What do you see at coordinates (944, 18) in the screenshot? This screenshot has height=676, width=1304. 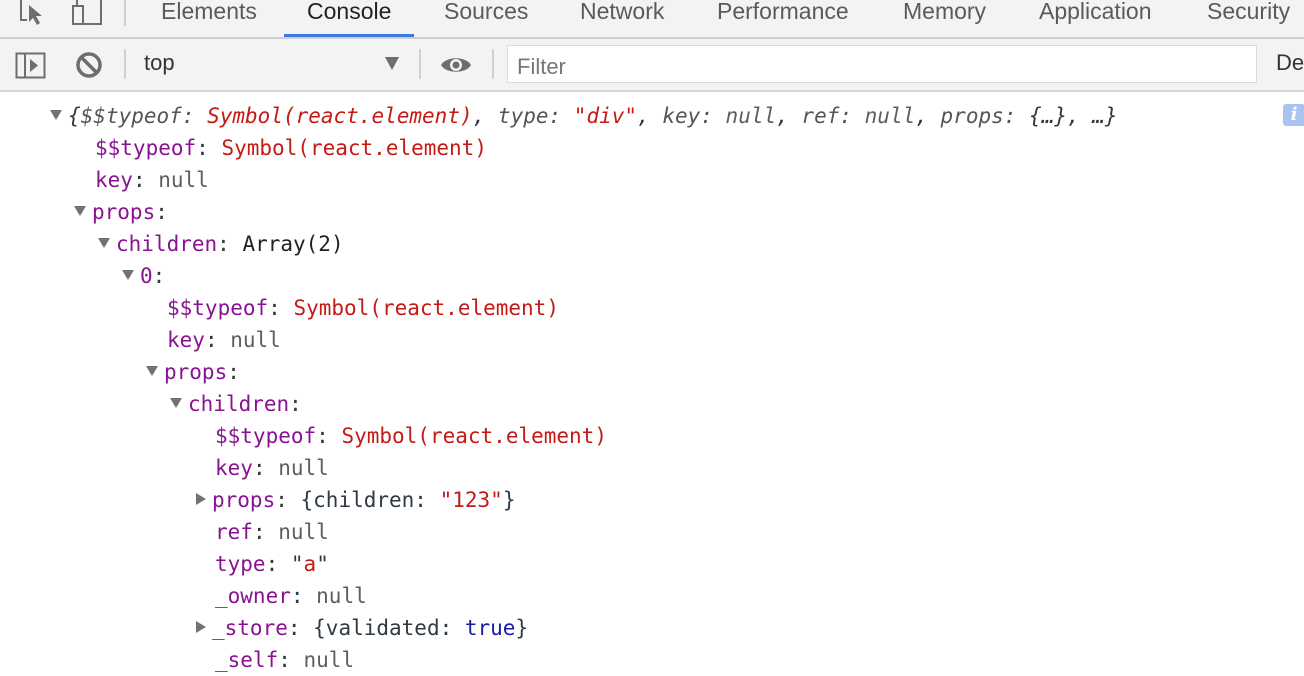 I see `tab-memory: Memory` at bounding box center [944, 18].